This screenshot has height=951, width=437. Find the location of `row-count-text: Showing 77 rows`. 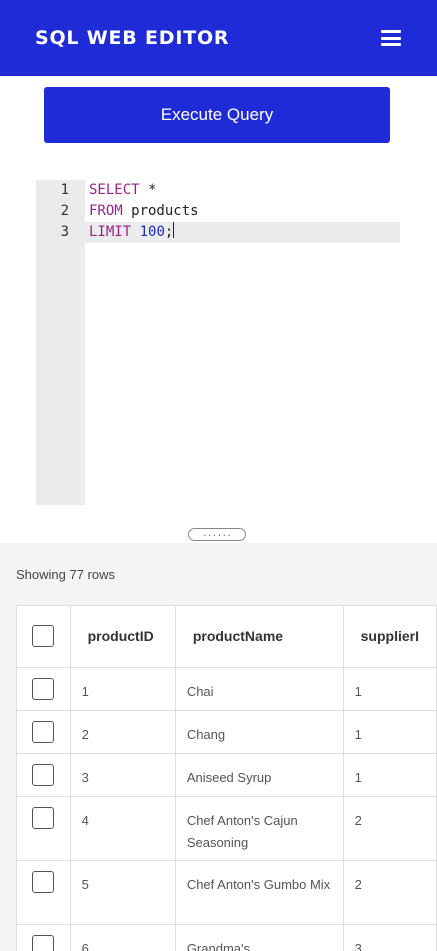

row-count-text: Showing 77 rows is located at coordinates (65, 574).